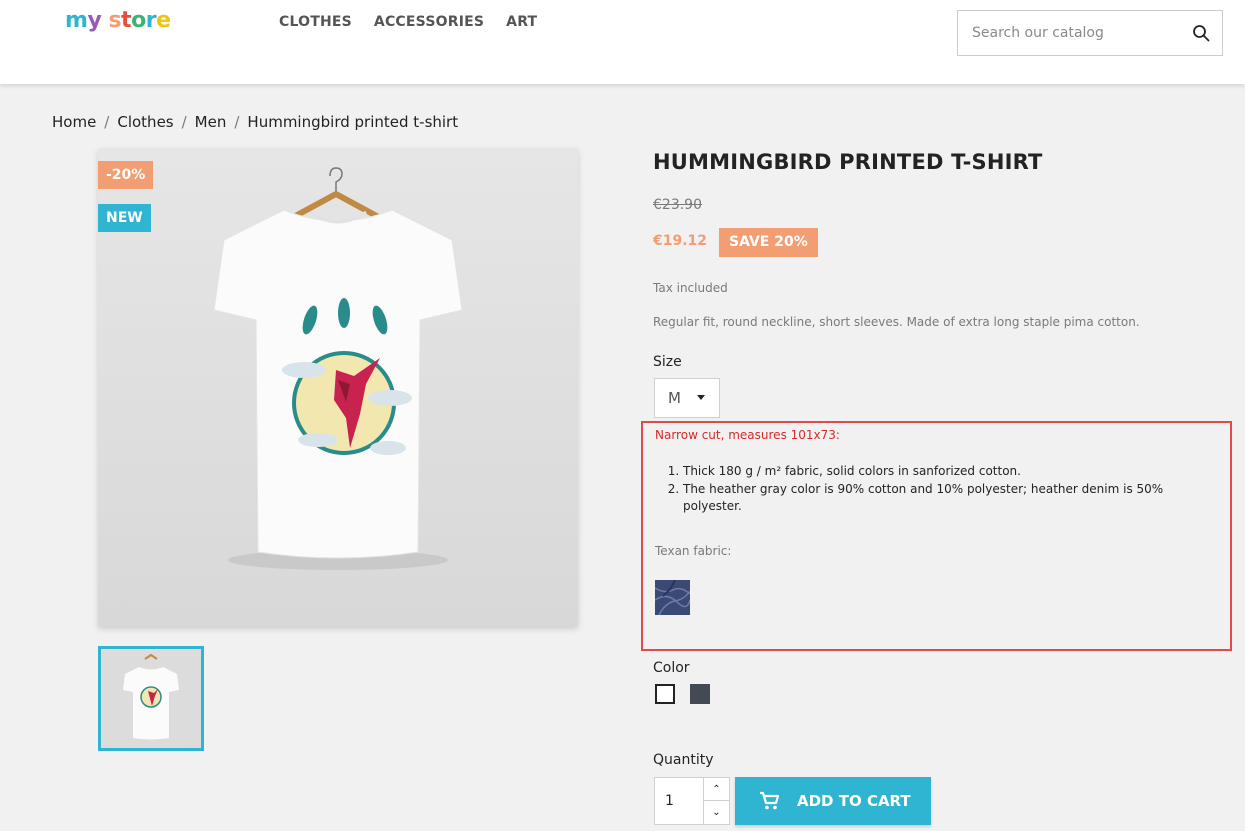 This screenshot has width=1245, height=831. I want to click on increment-button: ⌃, so click(716, 789).